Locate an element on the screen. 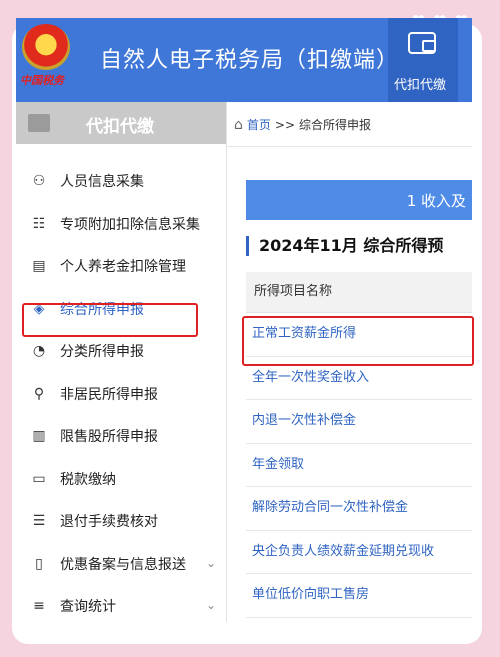 This screenshot has width=500, height=657. table-header: 所得项目名称 is located at coordinates (359, 292).